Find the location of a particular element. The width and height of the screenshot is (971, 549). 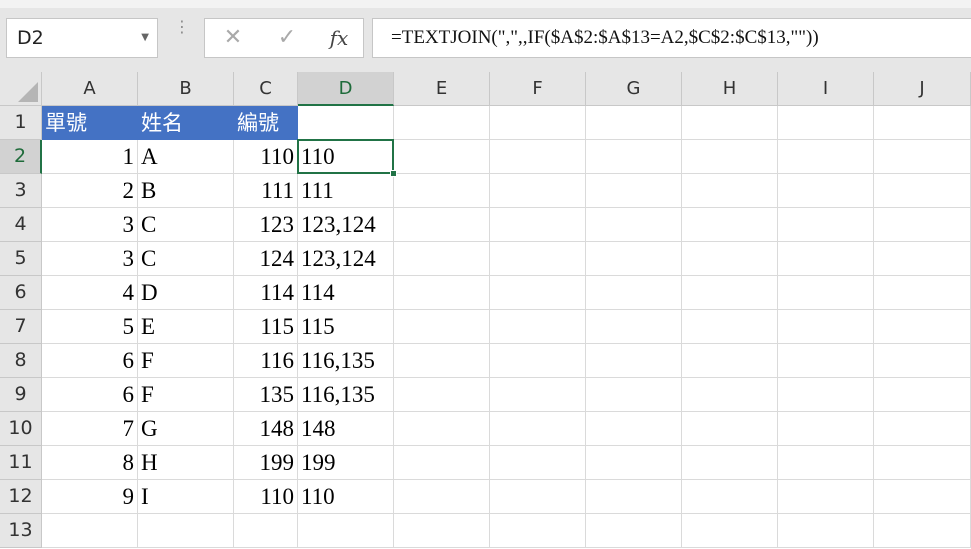

row-header-7: 7 is located at coordinates (21, 327).